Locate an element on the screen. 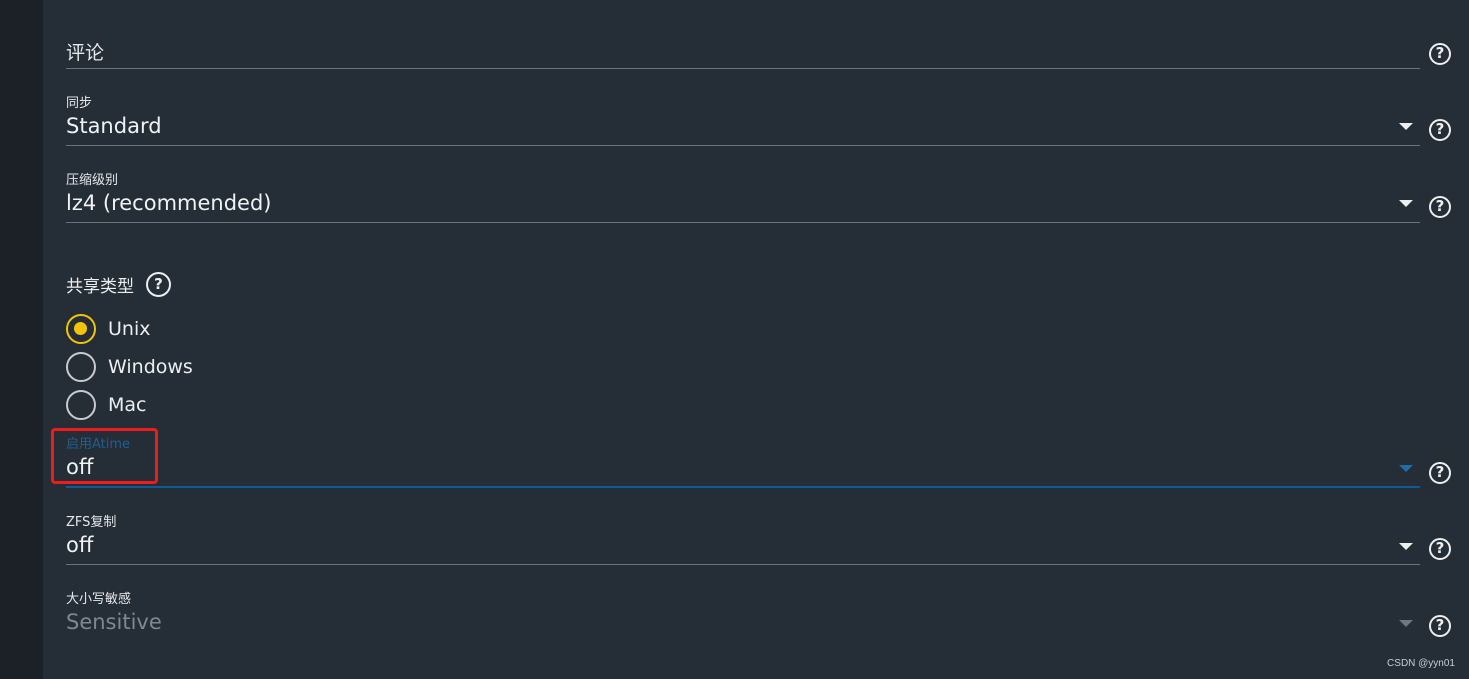  compression-chevron-down-icon is located at coordinates (1406, 203).